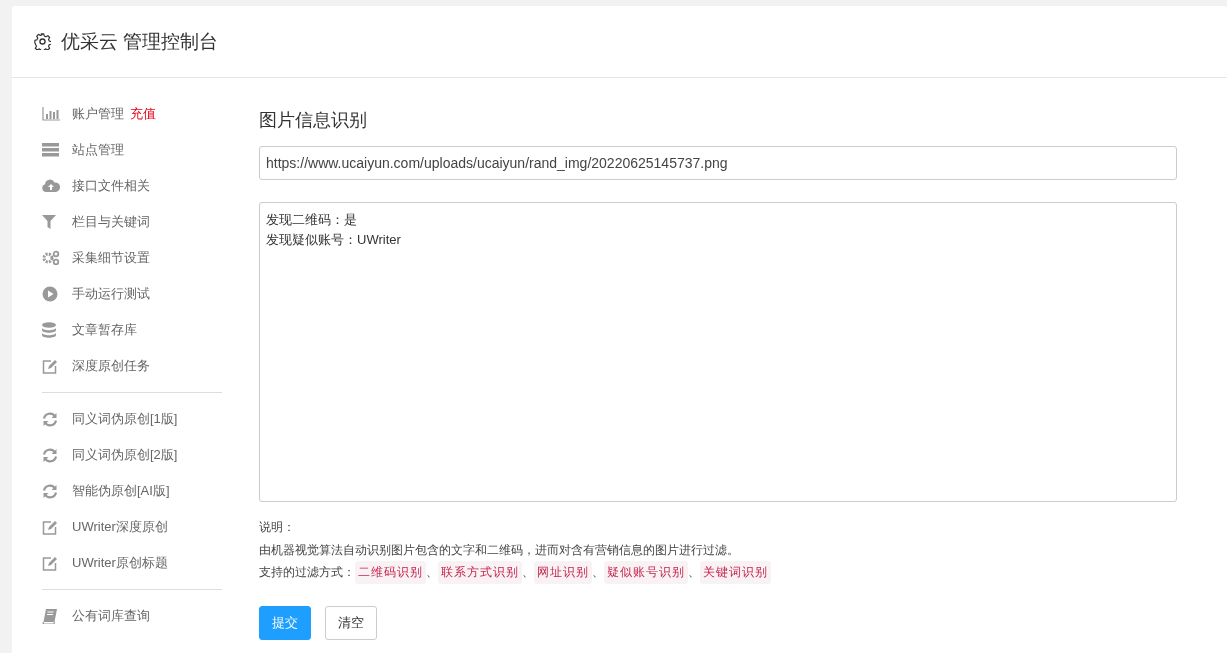 The width and height of the screenshot is (1227, 653). What do you see at coordinates (307, 572) in the screenshot?
I see `filters-label: 支持的过滤方式：` at bounding box center [307, 572].